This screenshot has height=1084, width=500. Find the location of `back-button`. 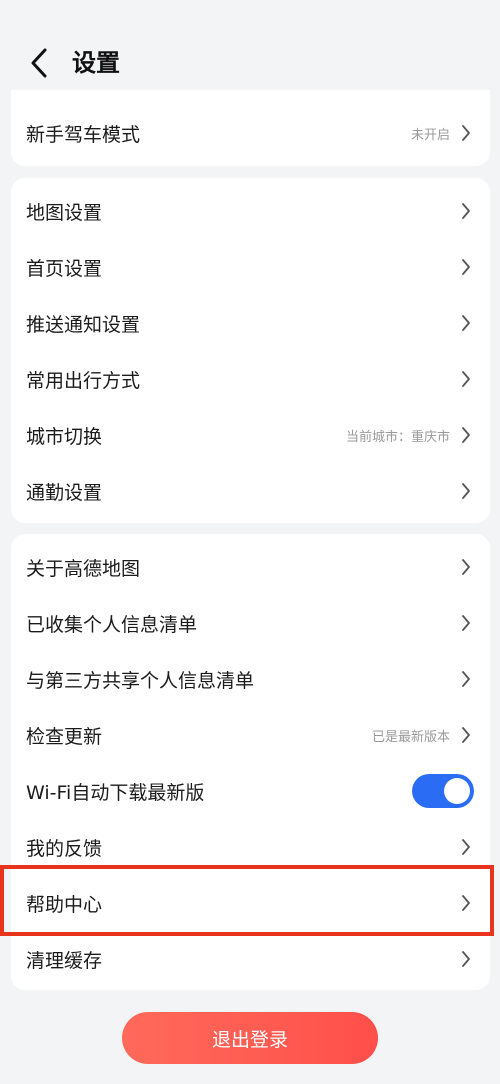

back-button is located at coordinates (39, 63).